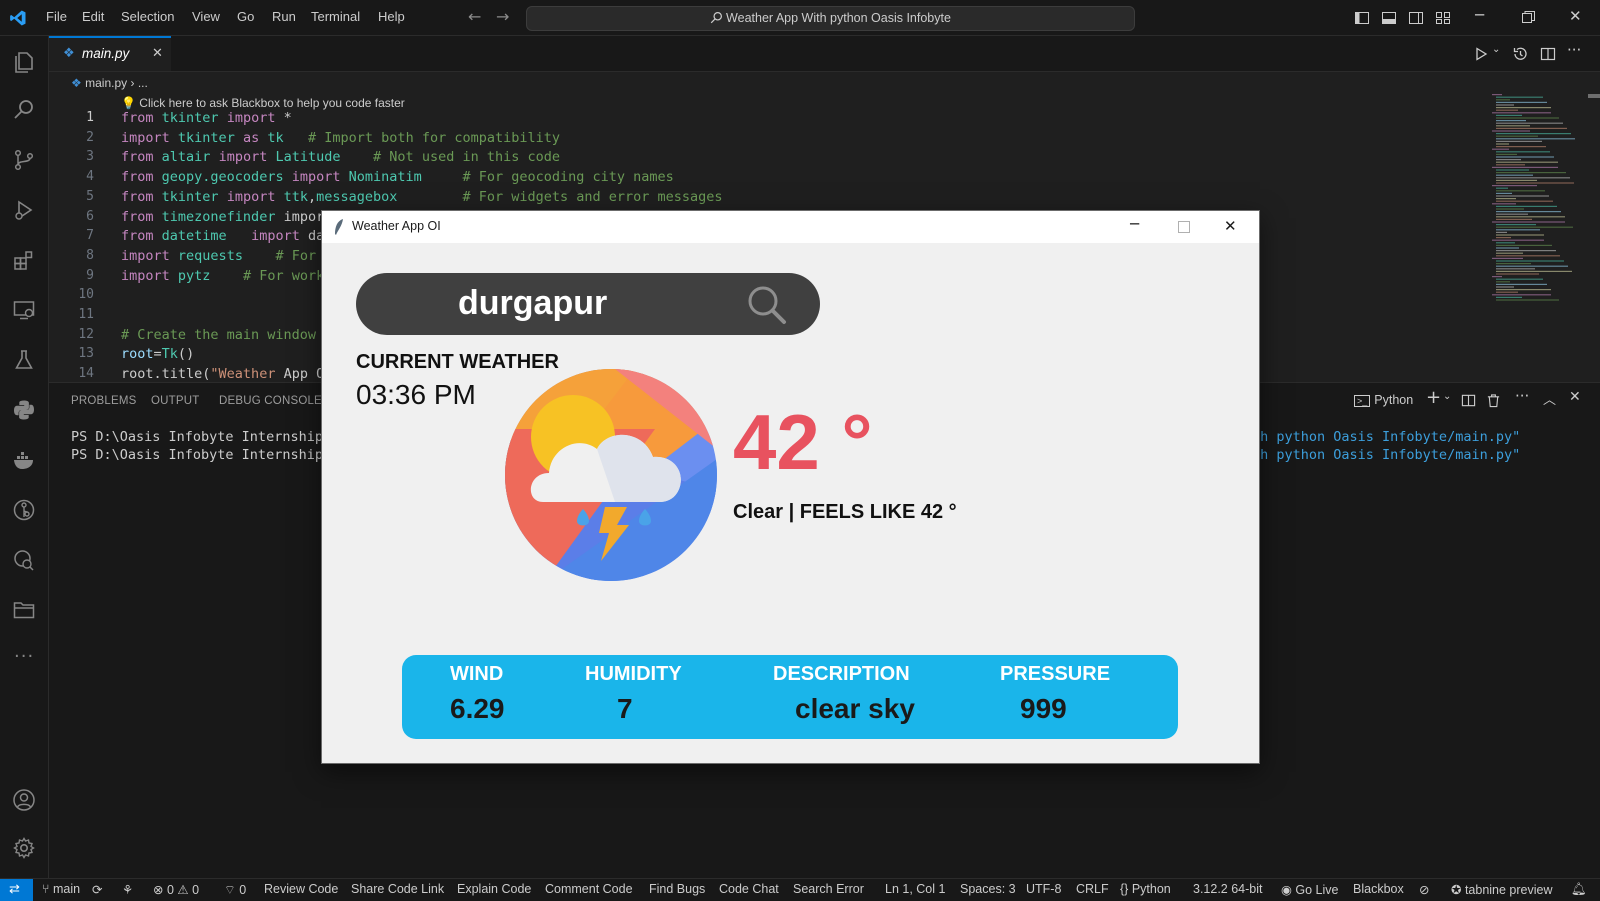  Describe the element at coordinates (1228, 889) in the screenshot. I see `python-interpreter: 3.12.2 64-bit` at that location.